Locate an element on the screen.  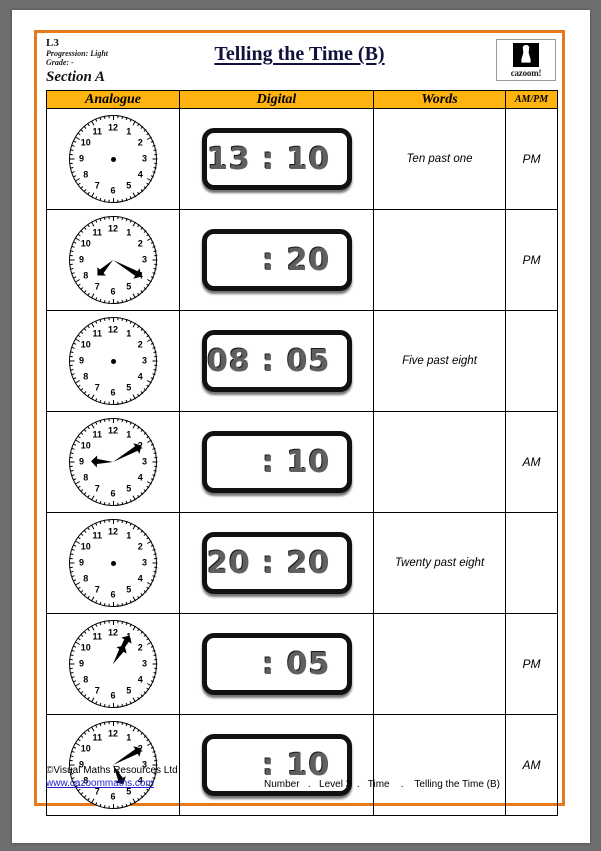
column-header-words: Words is located at coordinates (439, 99).